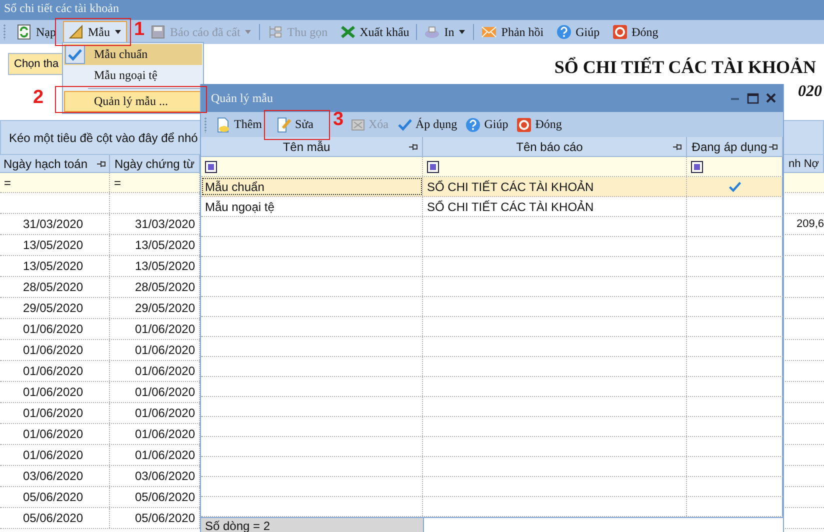 The width and height of the screenshot is (824, 532). I want to click on table-row: Mẫu ngoại tệ SỔ CHI TIẾT CÁC TÀI KHOẢN, so click(492, 207).